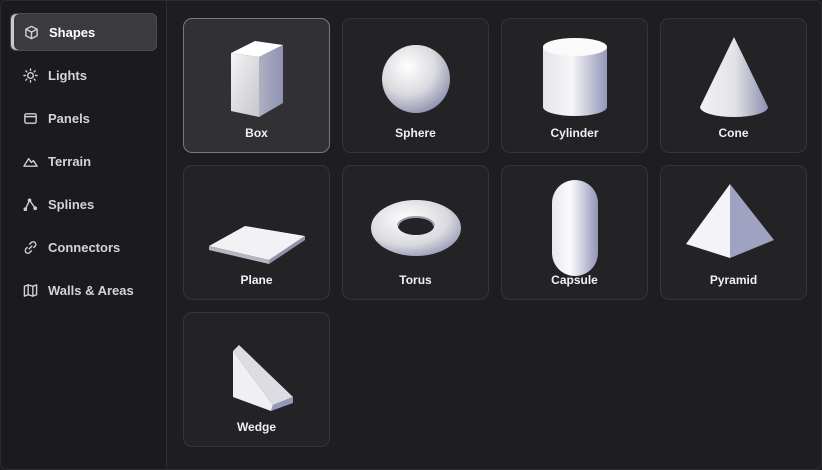  What do you see at coordinates (30, 204) in the screenshot?
I see `spline-icon` at bounding box center [30, 204].